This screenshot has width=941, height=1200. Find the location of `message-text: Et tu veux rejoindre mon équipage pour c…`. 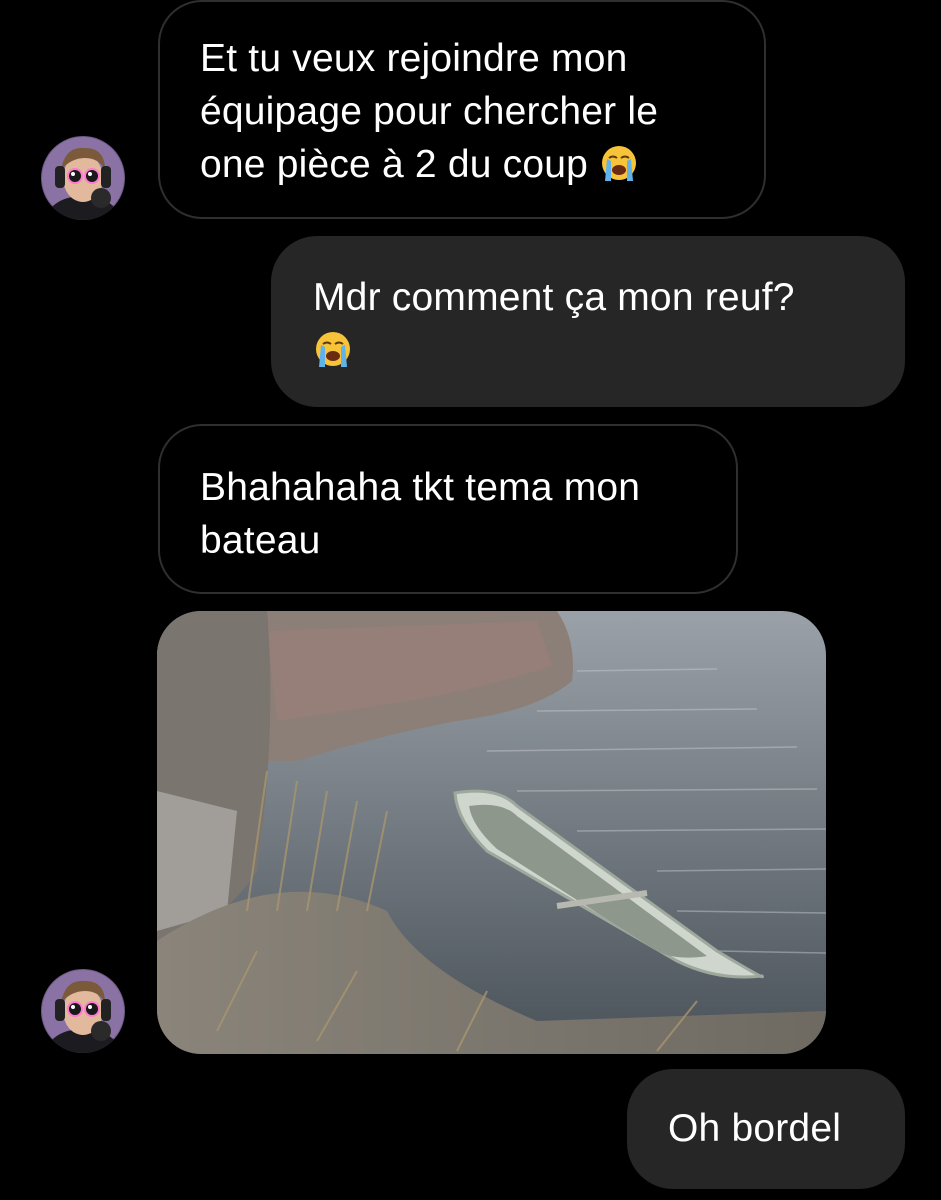

message-text: Et tu veux rejoindre mon équipage pour c… is located at coordinates (429, 111).